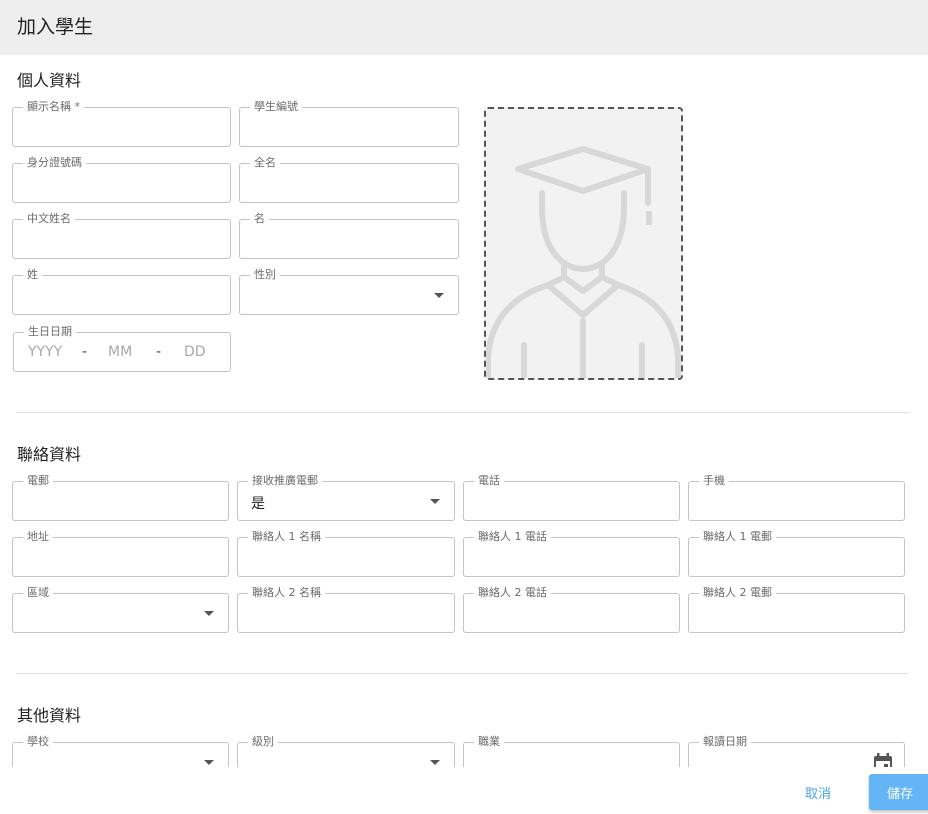  Describe the element at coordinates (286, 537) in the screenshot. I see `contact1-name-label: 聯絡人 1 名稱` at that location.